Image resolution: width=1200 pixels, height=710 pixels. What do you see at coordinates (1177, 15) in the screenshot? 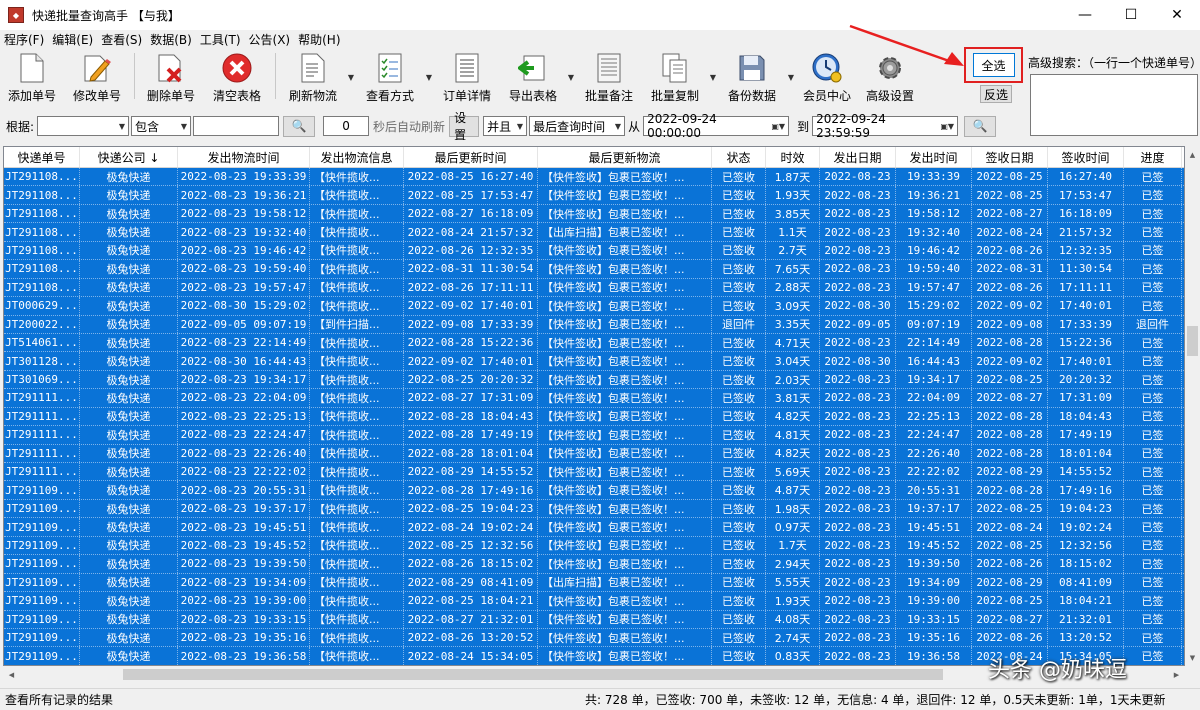
I see `close-button: ✕` at bounding box center [1177, 15].